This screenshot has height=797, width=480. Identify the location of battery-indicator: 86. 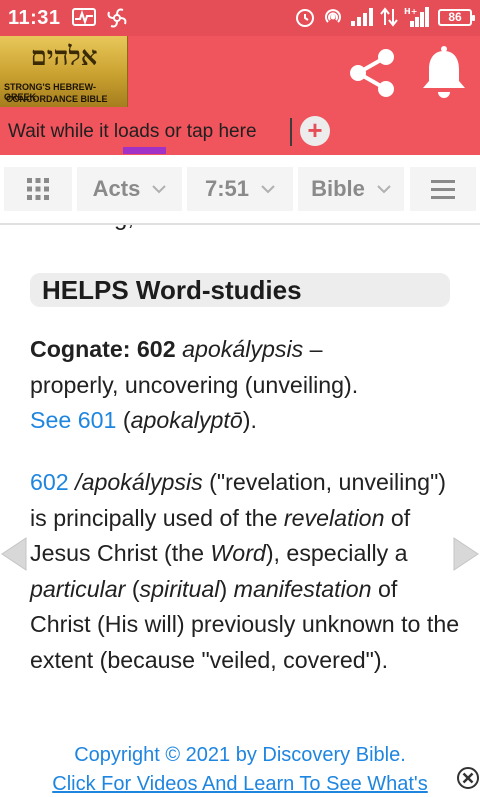
(456, 17).